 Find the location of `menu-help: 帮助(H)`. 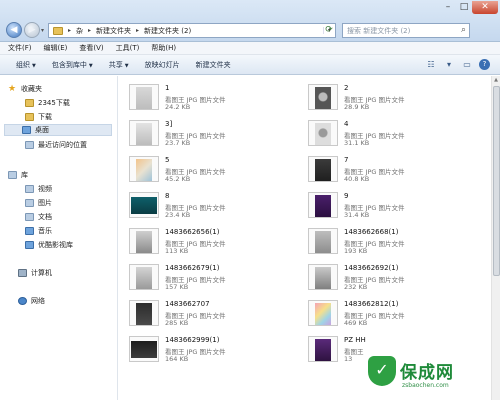

menu-help: 帮助(H) is located at coordinates (163, 48).